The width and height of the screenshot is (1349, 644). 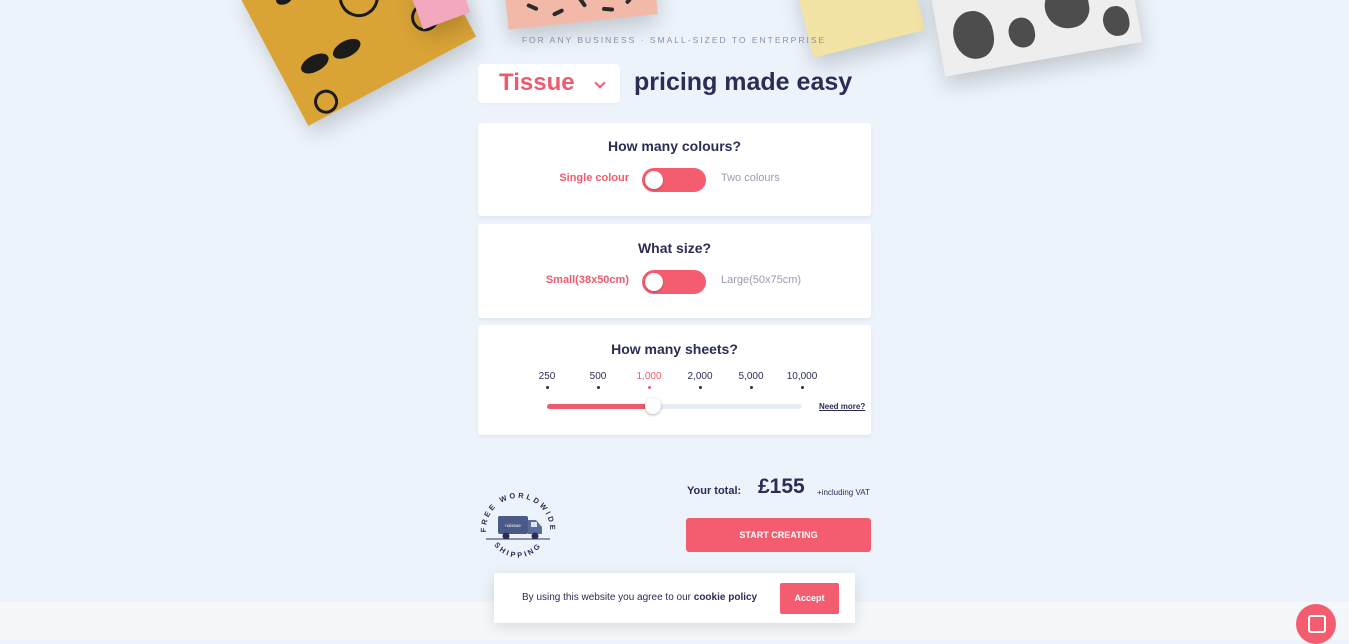 I want to click on truck-label: noissue, so click(x=513, y=525).